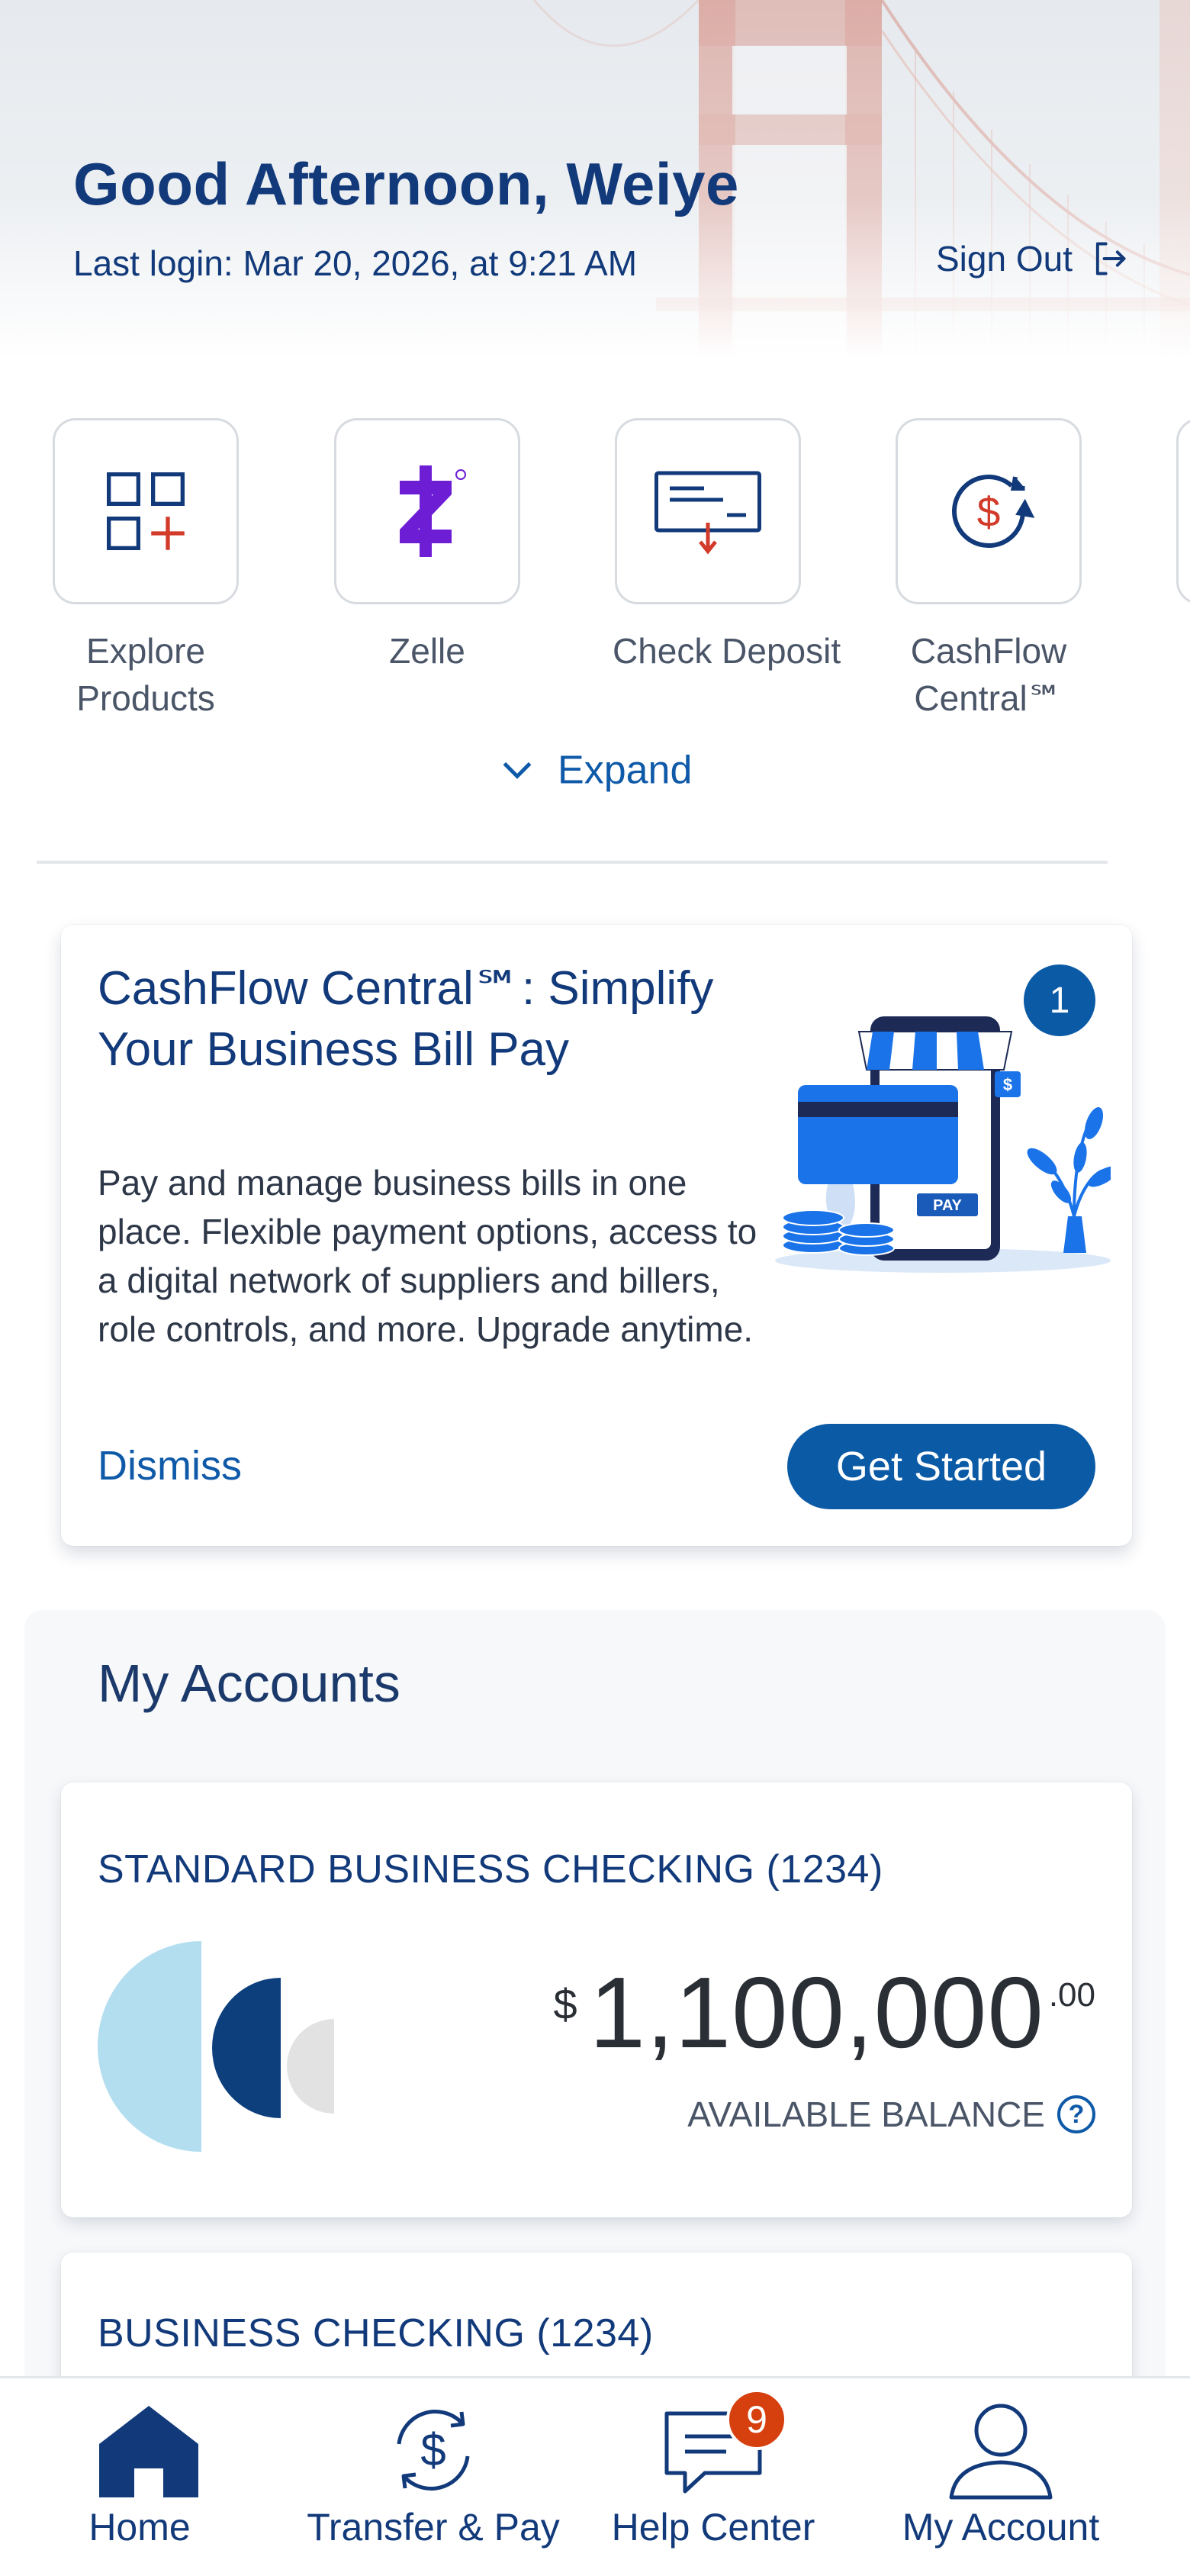 Image resolution: width=1190 pixels, height=2576 pixels. Describe the element at coordinates (1110, 258) in the screenshot. I see `sign-out-icon` at that location.